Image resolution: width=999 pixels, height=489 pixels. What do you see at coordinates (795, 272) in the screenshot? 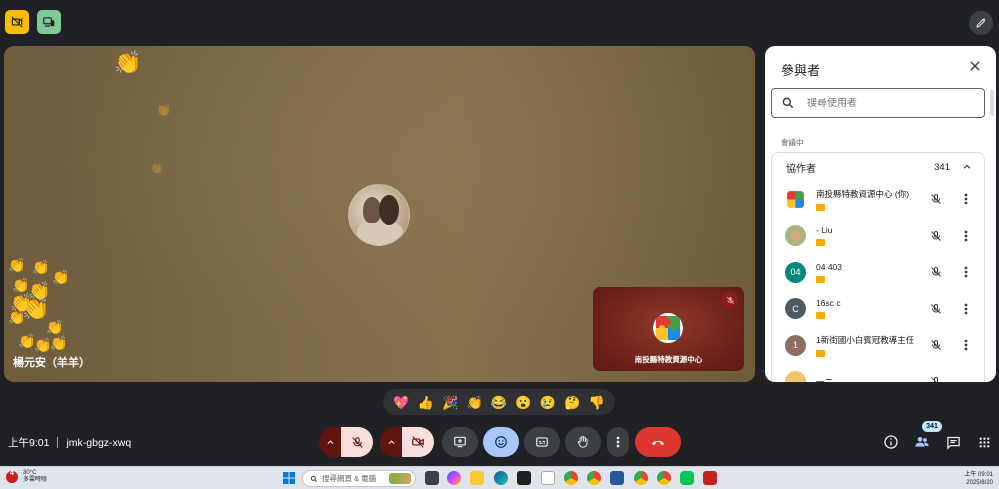
I see `avatar: 04` at bounding box center [795, 272].